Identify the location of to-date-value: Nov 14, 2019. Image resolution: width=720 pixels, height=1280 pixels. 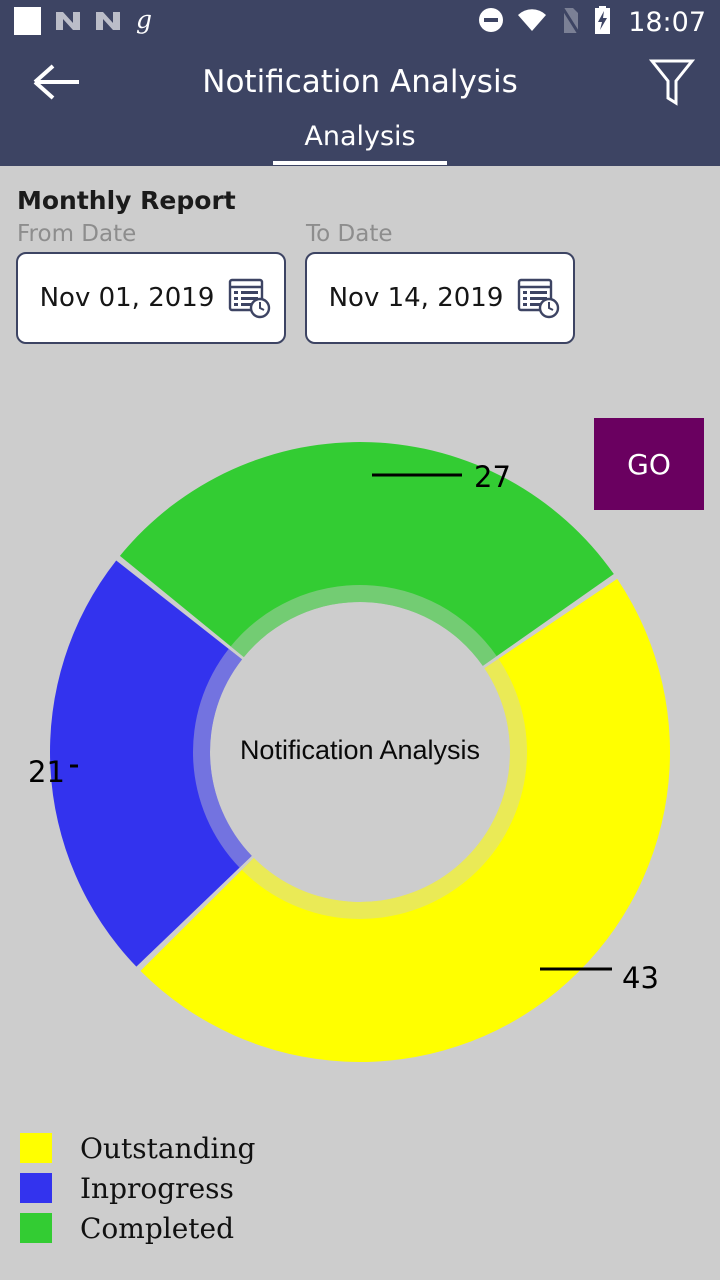
(410, 298).